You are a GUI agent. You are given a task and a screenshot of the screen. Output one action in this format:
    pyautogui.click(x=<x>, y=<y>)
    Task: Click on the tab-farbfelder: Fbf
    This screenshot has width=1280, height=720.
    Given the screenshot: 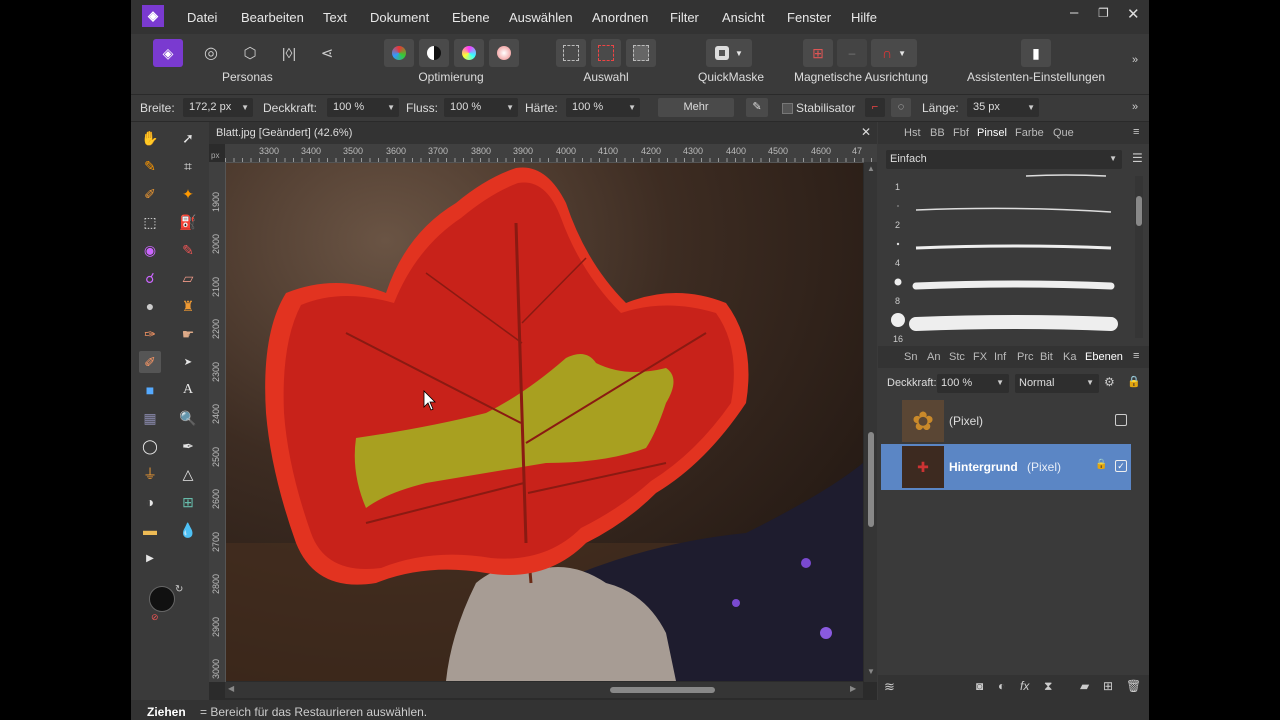 What is the action you would take?
    pyautogui.click(x=961, y=133)
    